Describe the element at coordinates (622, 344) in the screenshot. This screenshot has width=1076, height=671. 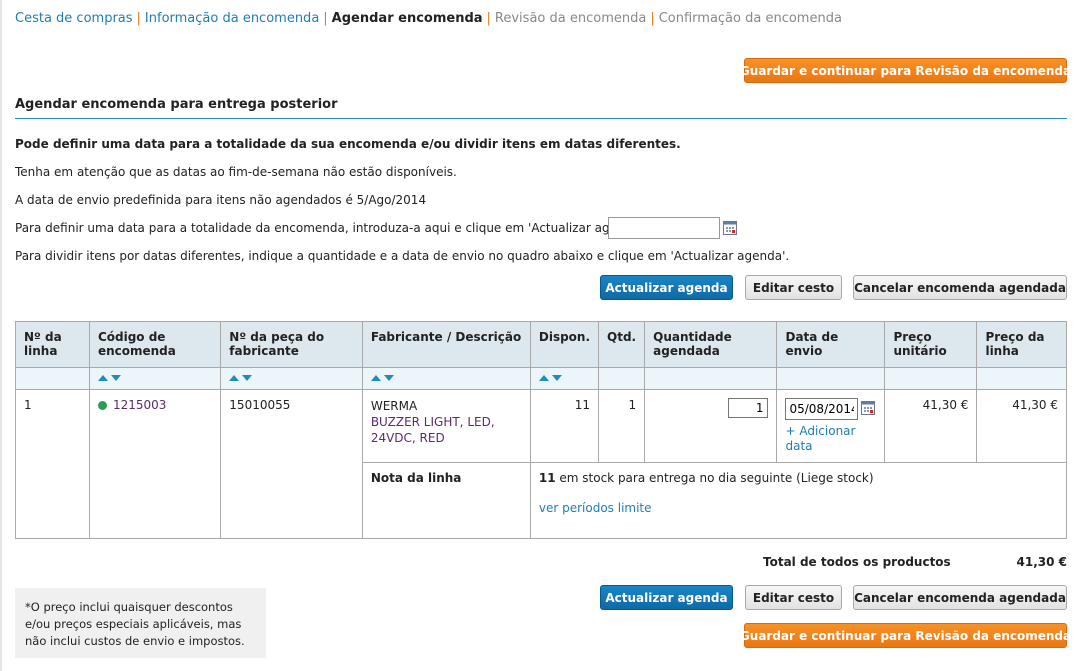
I see `header-quantity: Qtd.` at that location.